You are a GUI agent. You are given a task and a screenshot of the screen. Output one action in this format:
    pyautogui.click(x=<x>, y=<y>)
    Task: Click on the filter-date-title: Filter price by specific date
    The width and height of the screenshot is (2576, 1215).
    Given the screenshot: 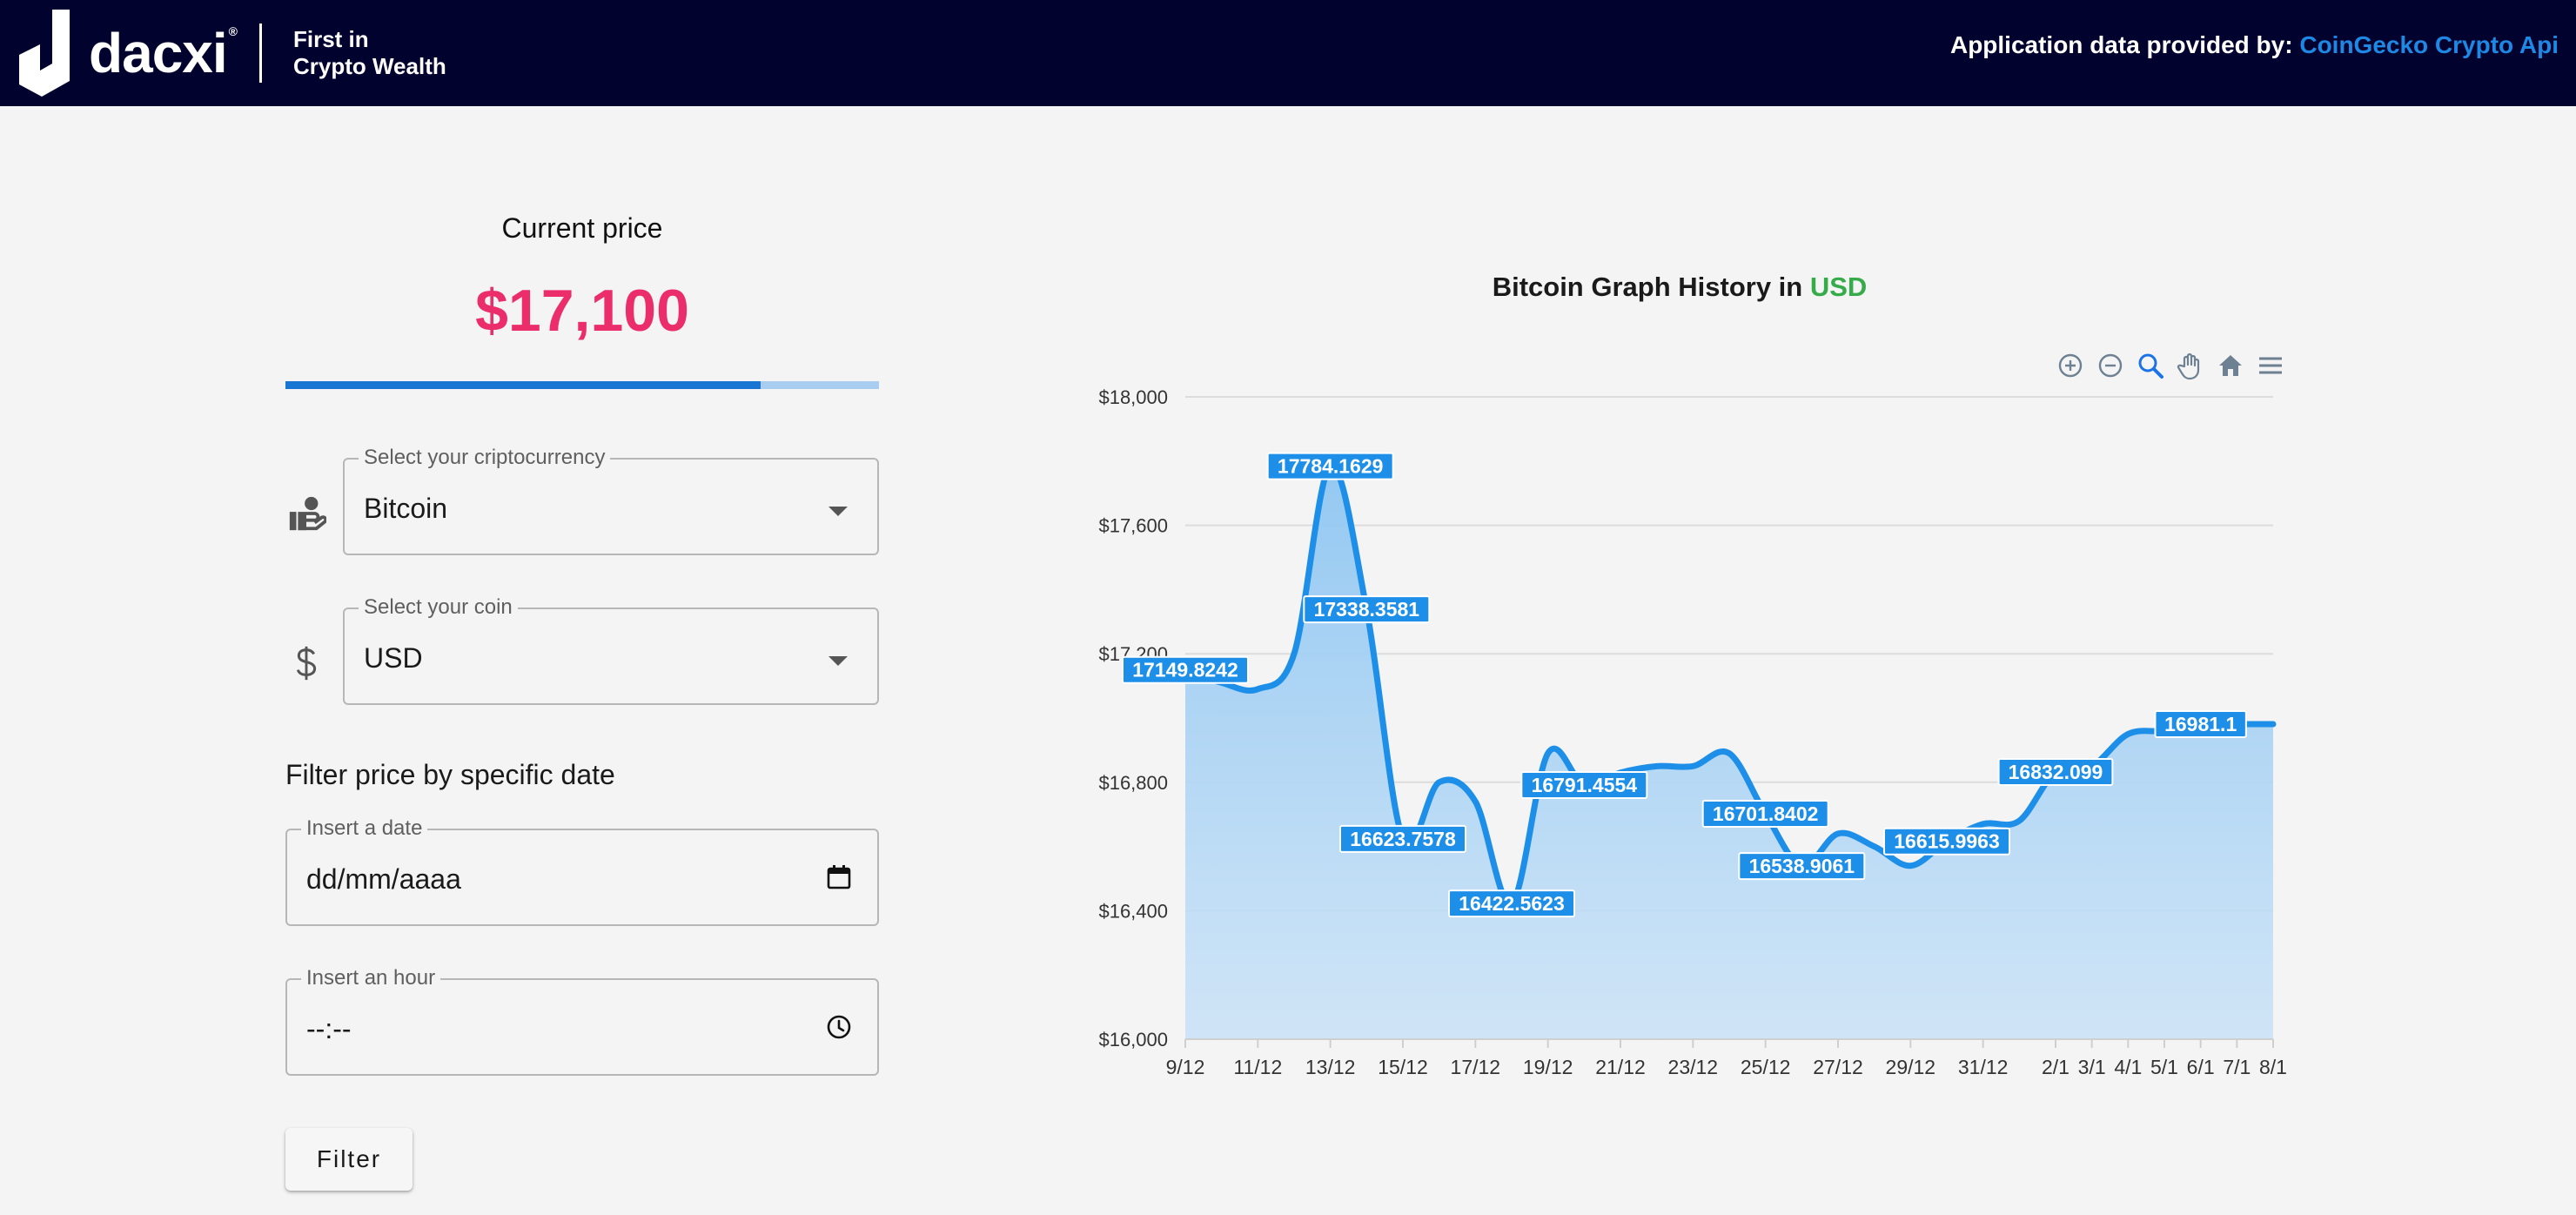 What is the action you would take?
    pyautogui.click(x=450, y=774)
    